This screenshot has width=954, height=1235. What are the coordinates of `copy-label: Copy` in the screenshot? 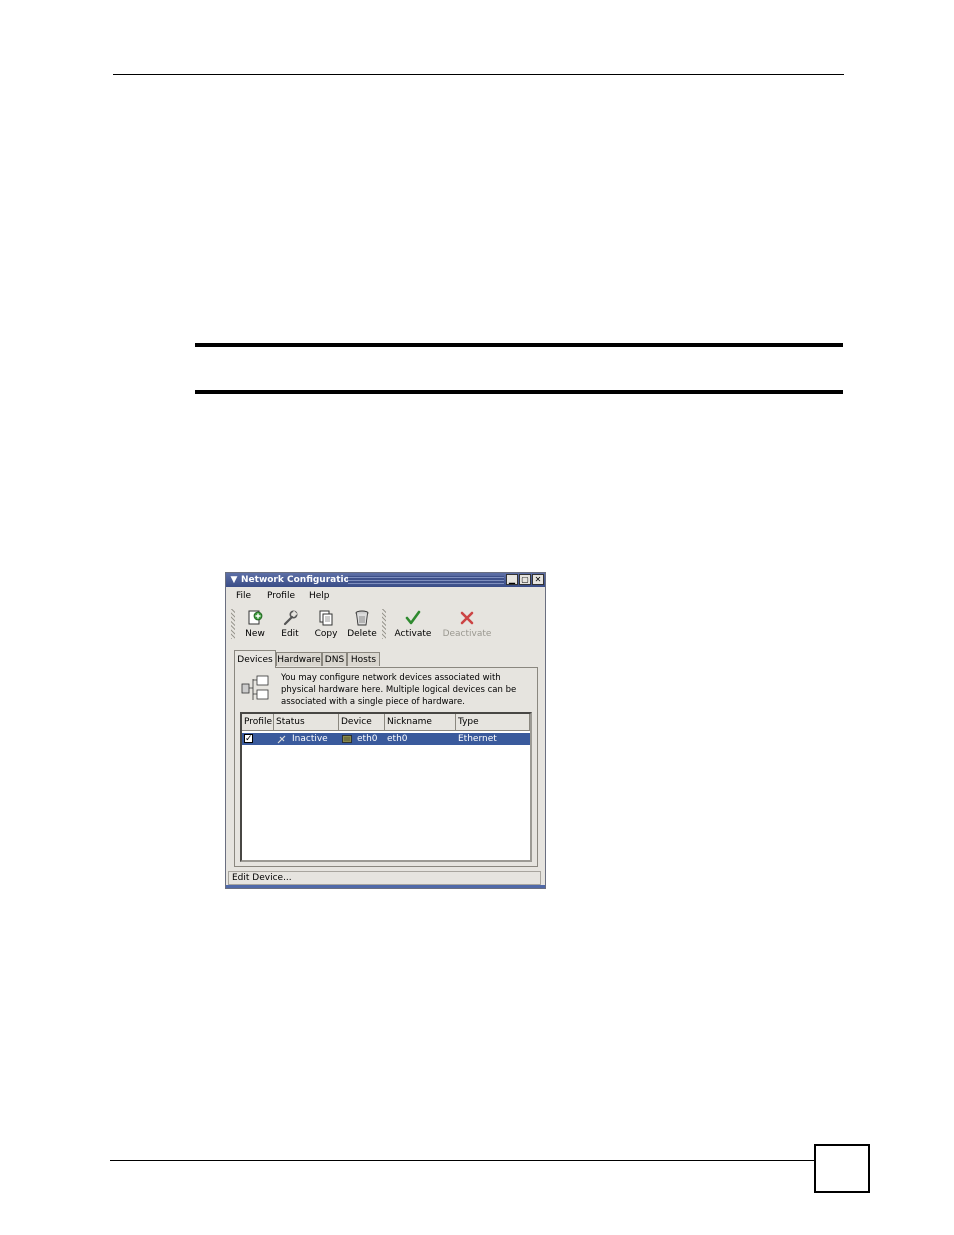 It's located at (326, 634).